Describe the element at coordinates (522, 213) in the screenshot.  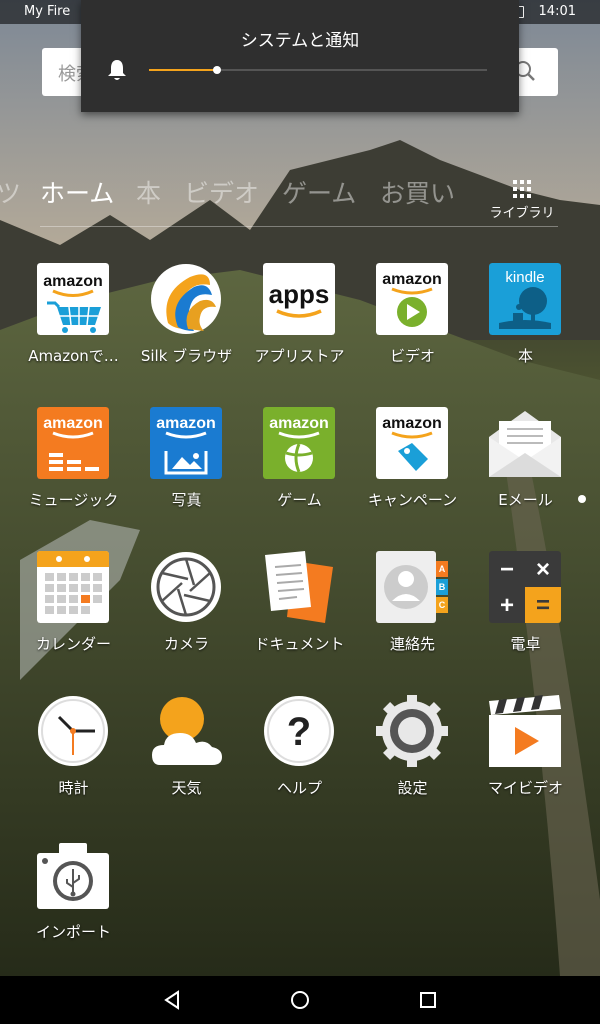
I see `library-label: ライブラリ` at that location.